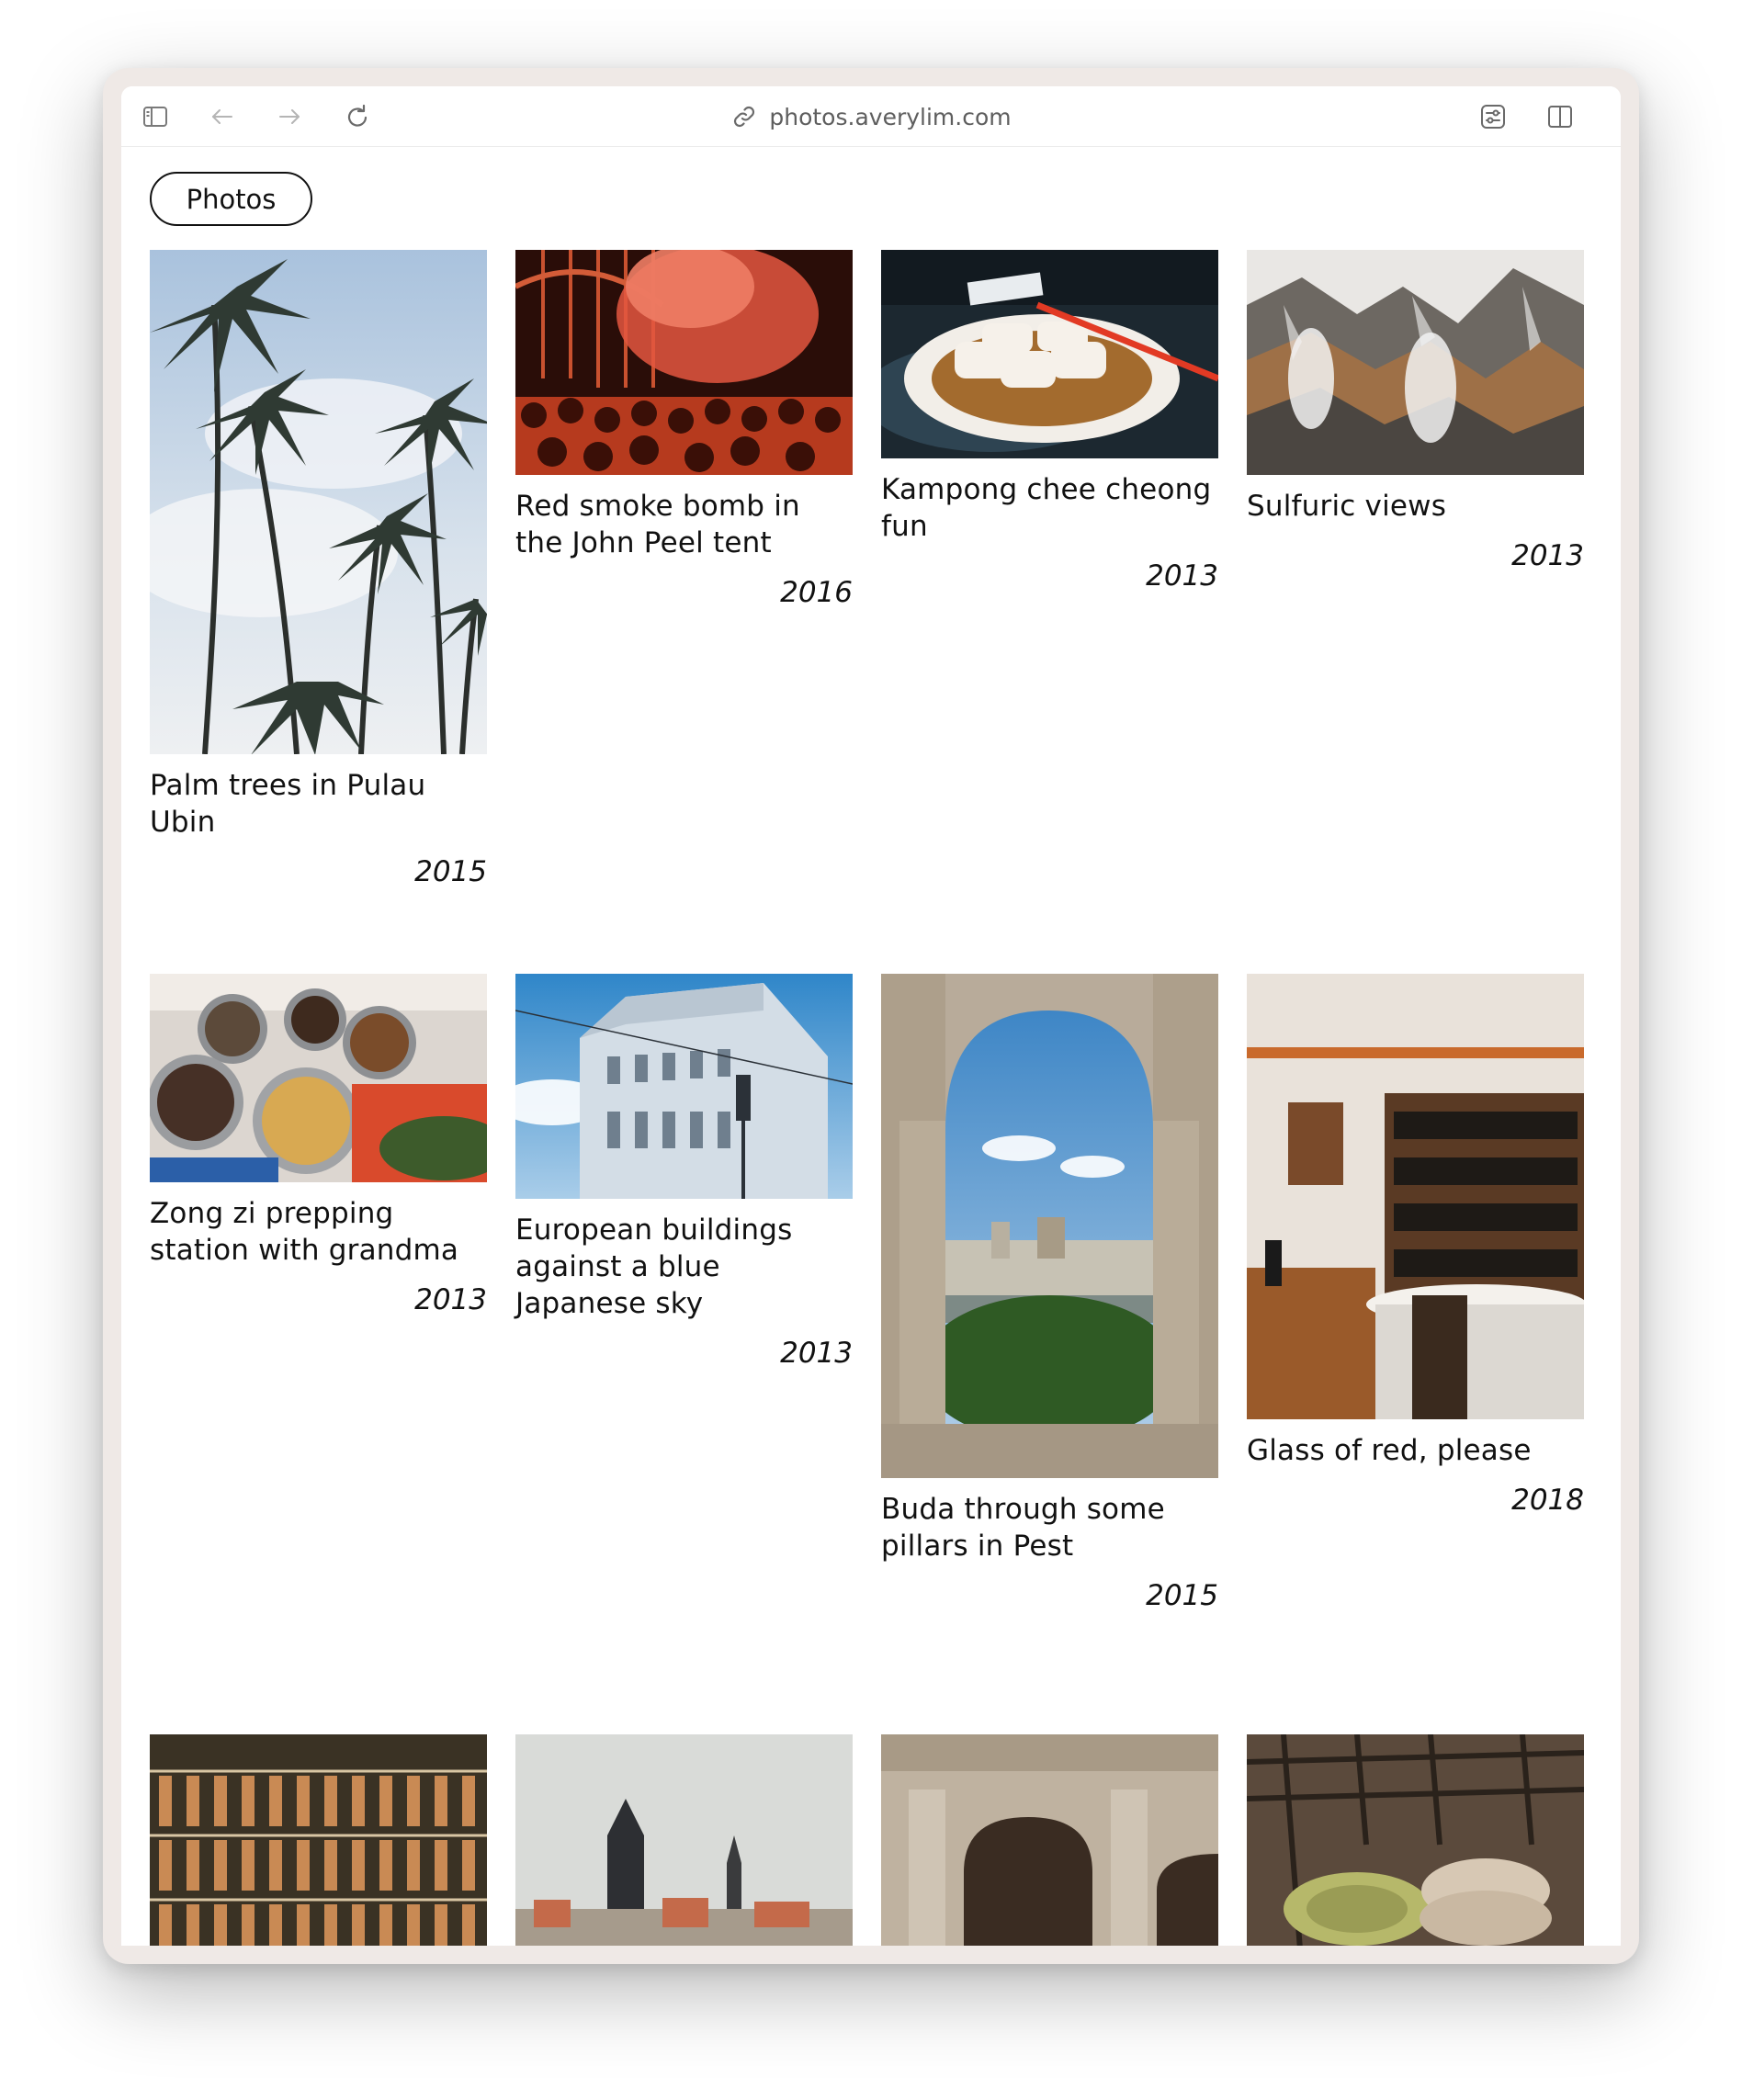 This screenshot has height=2100, width=1742. What do you see at coordinates (231, 199) in the screenshot?
I see `photos-nav-pill: Photos` at bounding box center [231, 199].